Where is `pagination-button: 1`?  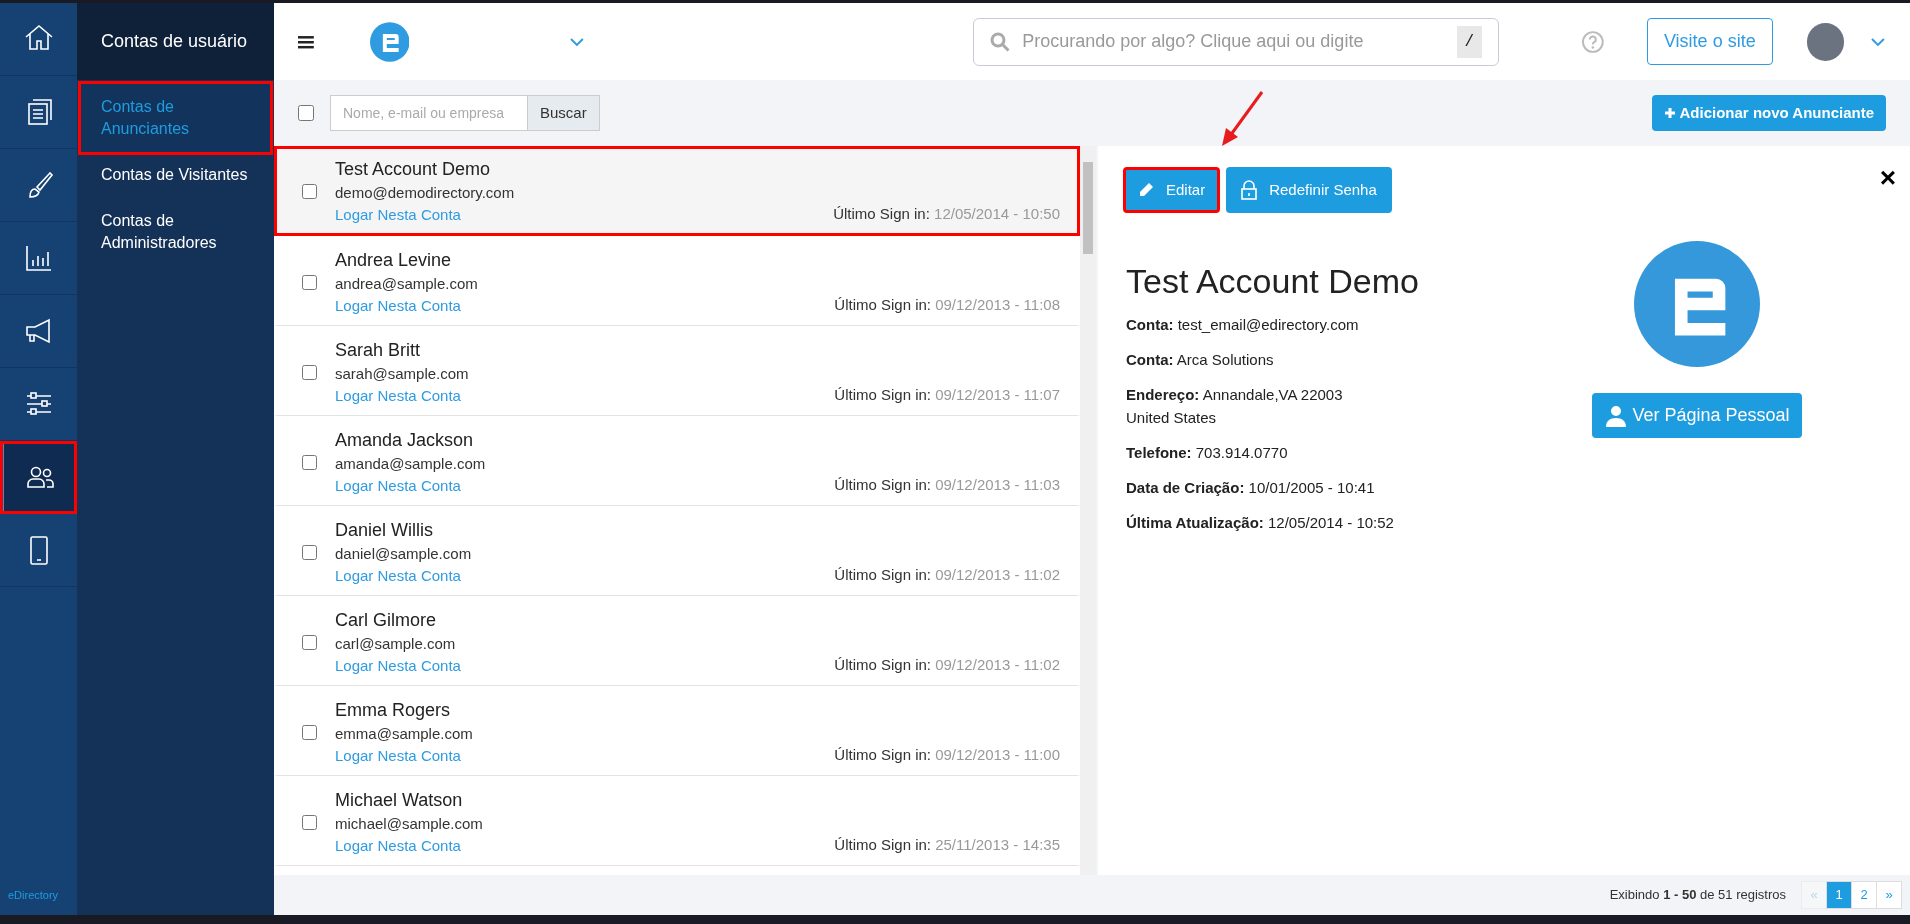
pagination-button: 1 is located at coordinates (1839, 895).